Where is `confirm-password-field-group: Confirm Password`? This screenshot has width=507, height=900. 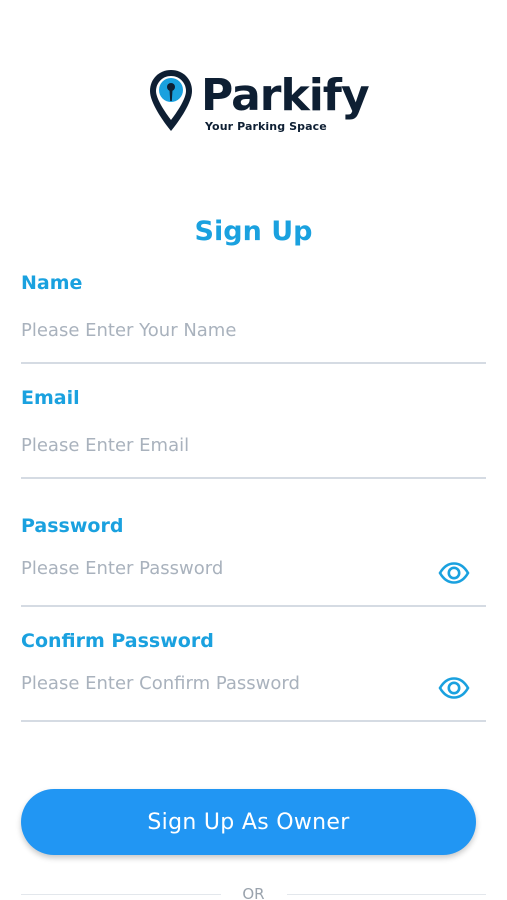
confirm-password-field-group: Confirm Password is located at coordinates (253, 675).